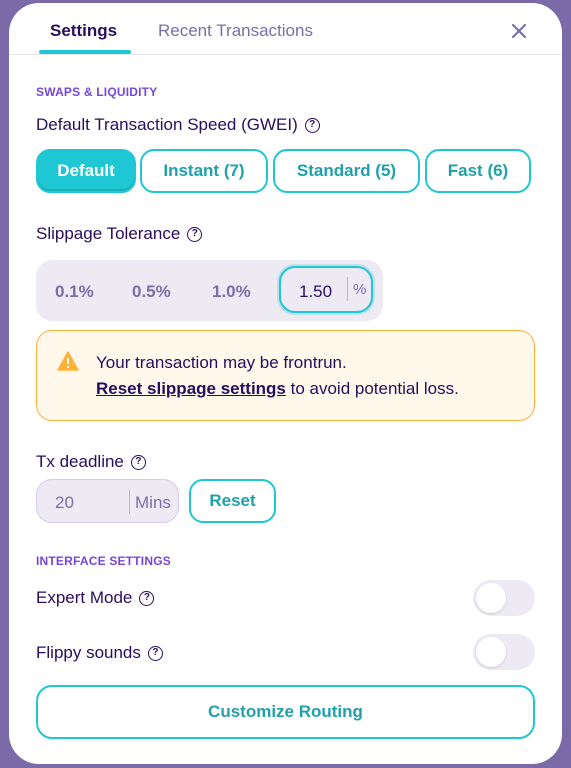 This screenshot has width=571, height=768. What do you see at coordinates (360, 289) in the screenshot?
I see `slippage-unit: %` at bounding box center [360, 289].